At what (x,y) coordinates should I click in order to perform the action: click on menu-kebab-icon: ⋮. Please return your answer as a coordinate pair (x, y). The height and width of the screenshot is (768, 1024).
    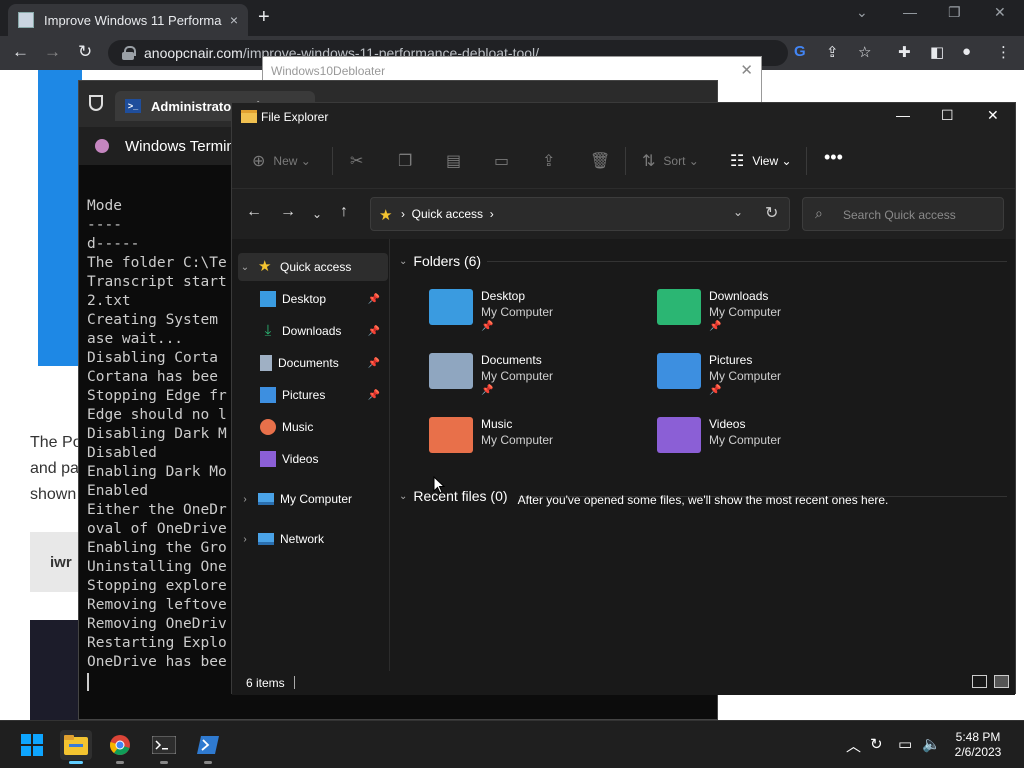
    Looking at the image, I should click on (1003, 52).